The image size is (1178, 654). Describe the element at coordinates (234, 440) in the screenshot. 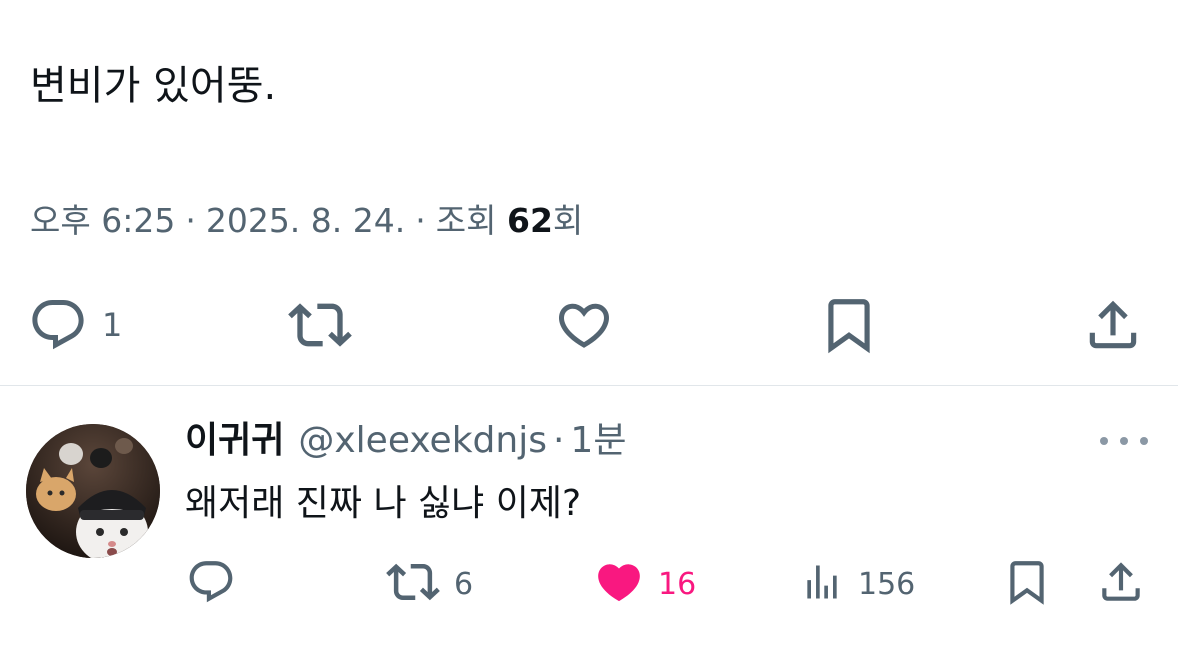

I see `reply-author-name: 이귀귀` at that location.